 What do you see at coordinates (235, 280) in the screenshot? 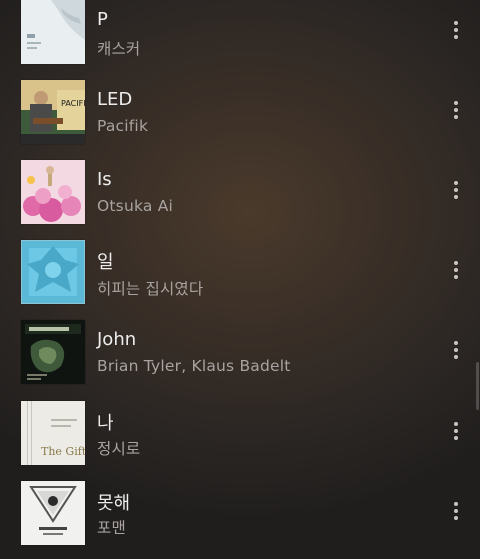
I see `song-row: 일 히피는 집시였다` at bounding box center [235, 280].